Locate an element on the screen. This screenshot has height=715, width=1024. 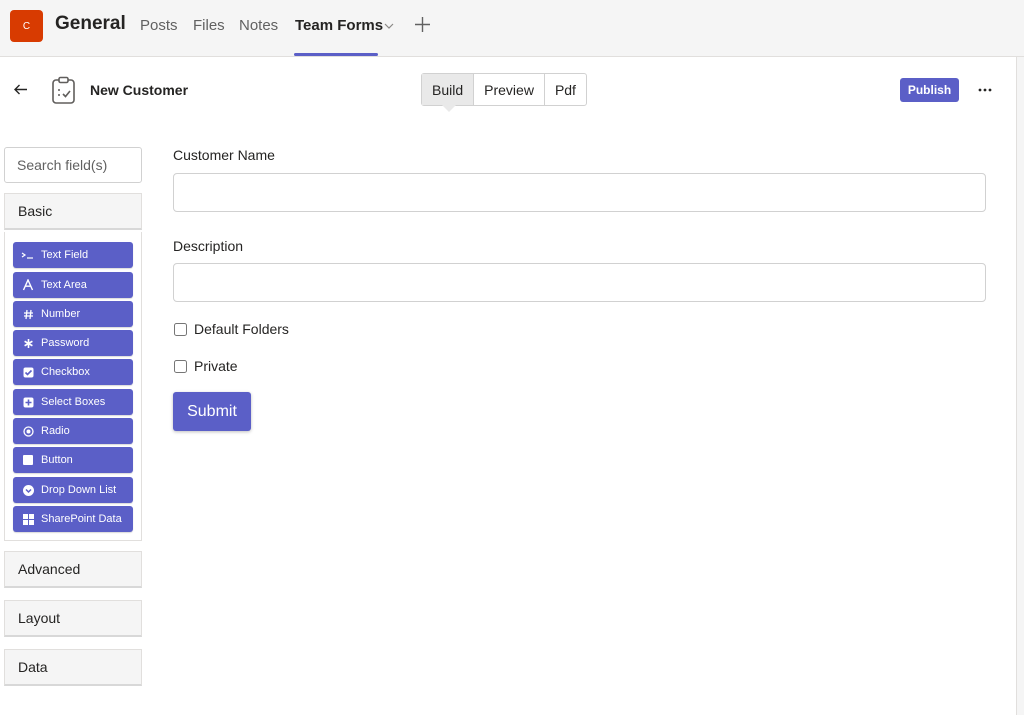
group-data: Data is located at coordinates (73, 667).